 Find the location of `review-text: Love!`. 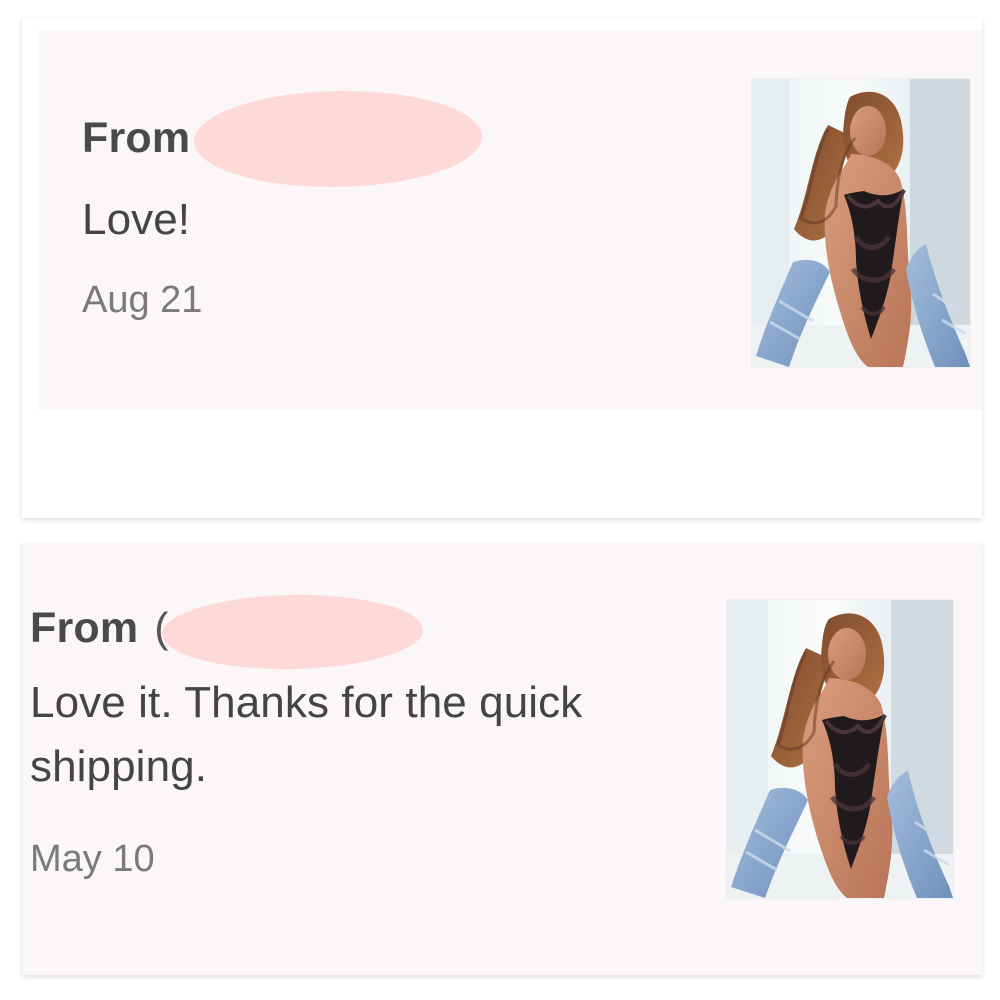

review-text: Love! is located at coordinates (136, 219).